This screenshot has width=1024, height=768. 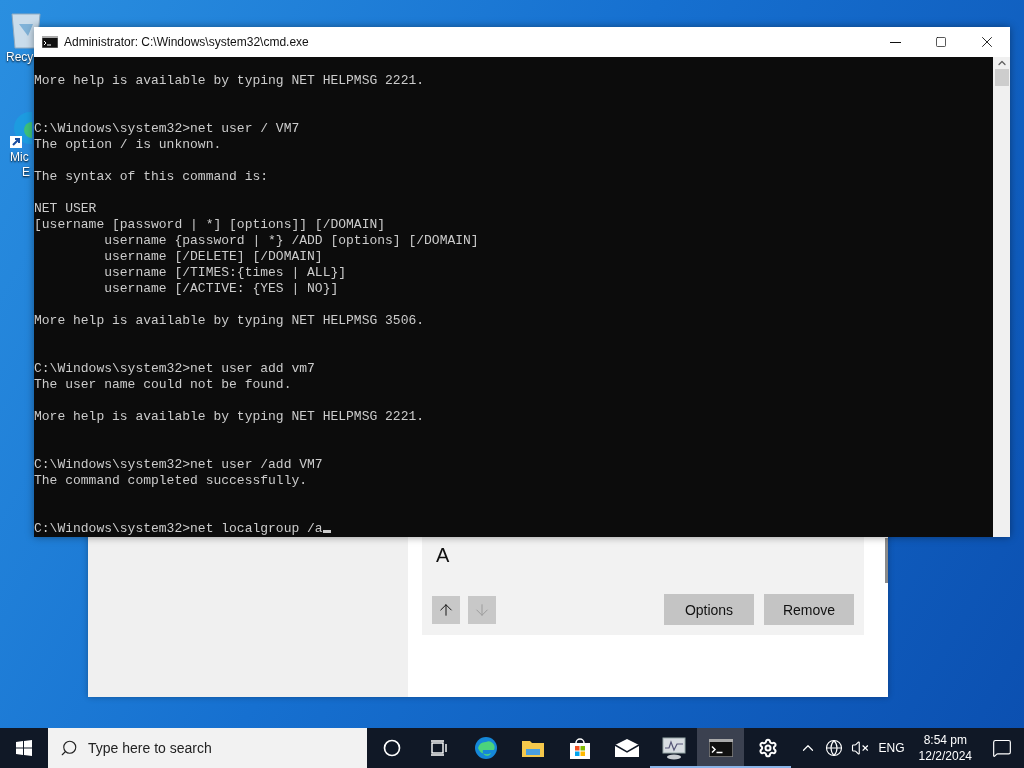 What do you see at coordinates (19, 157) in the screenshot?
I see `desktop-icon-label: Mic` at bounding box center [19, 157].